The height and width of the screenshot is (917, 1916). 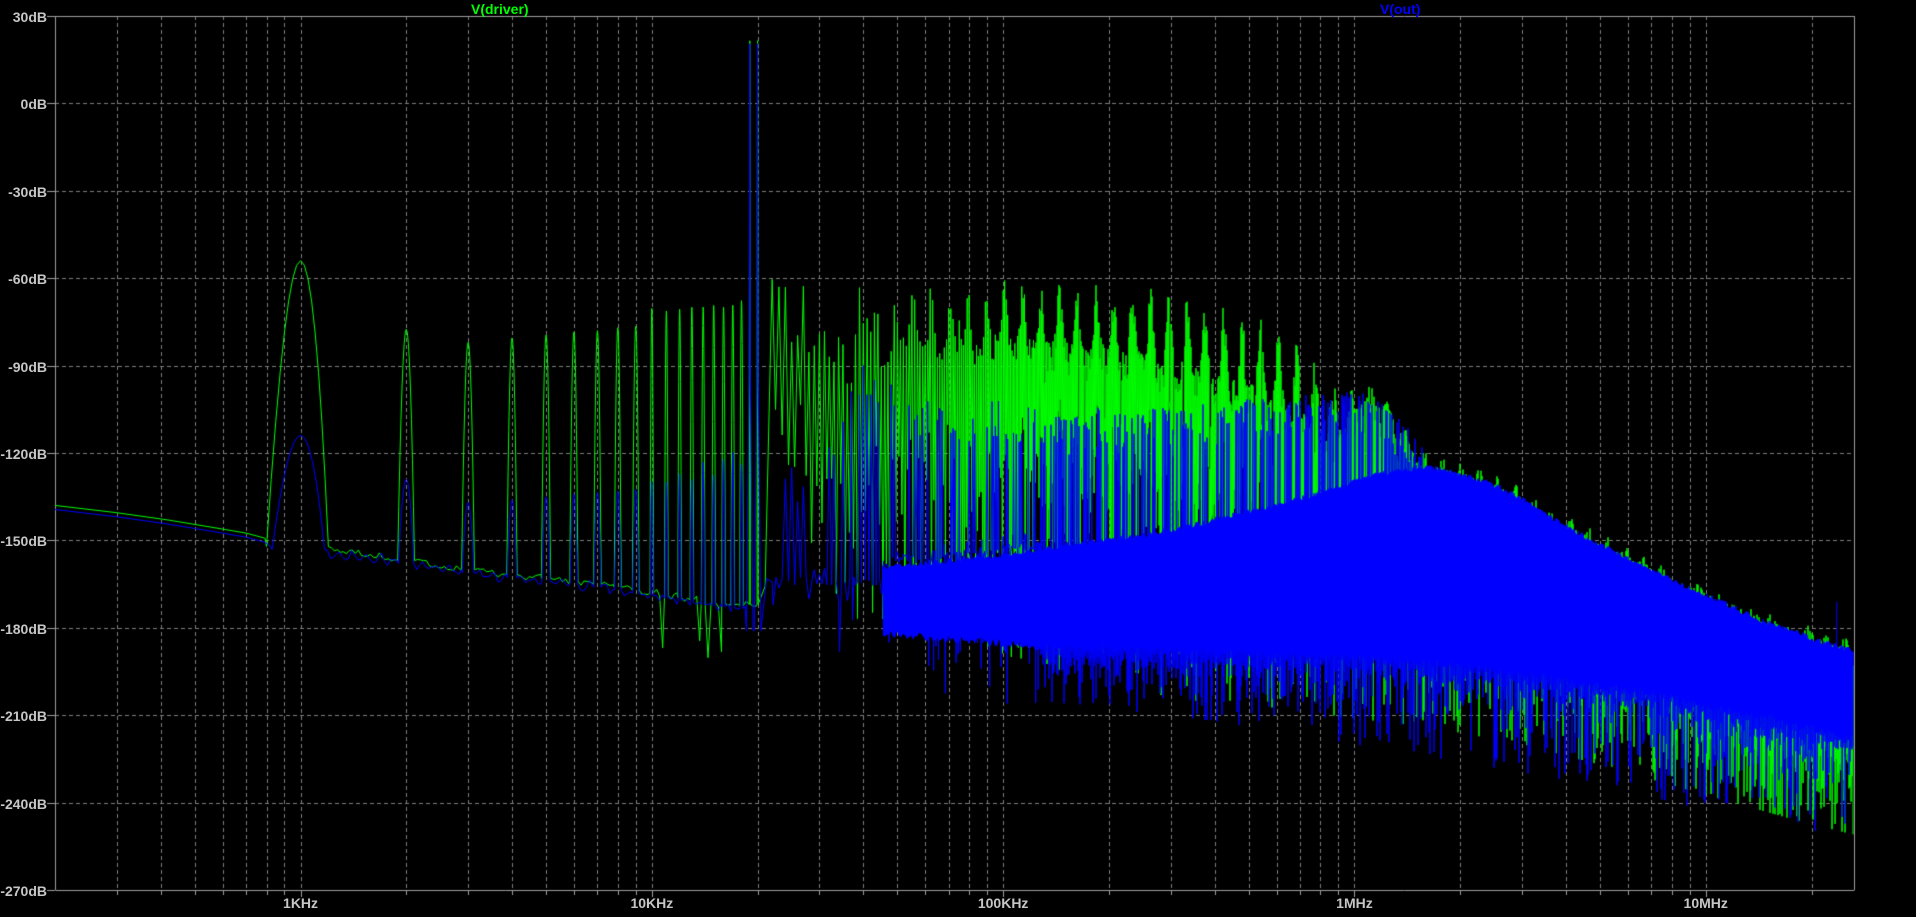 I want to click on x-tick-label: 100KHz, so click(x=1003, y=903).